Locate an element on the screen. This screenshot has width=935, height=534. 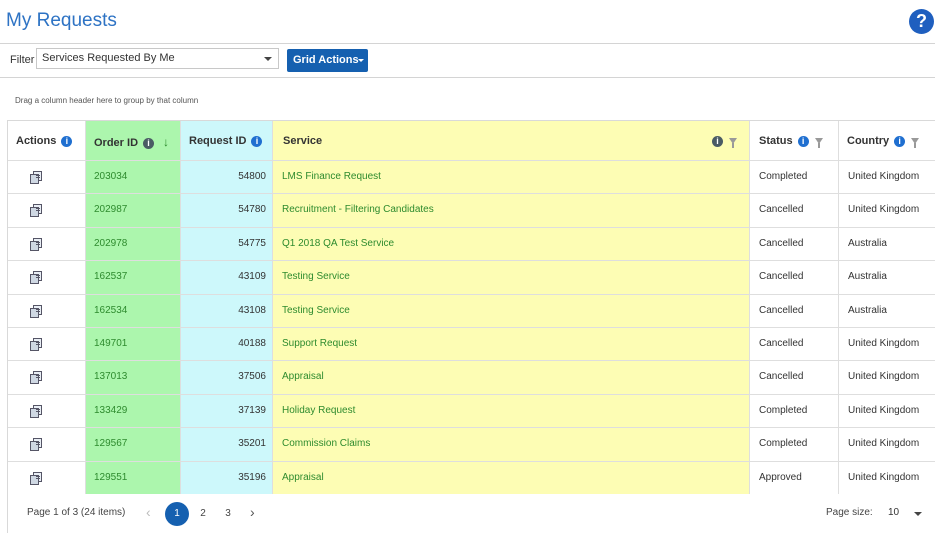
page-size-select: 10 is located at coordinates (893, 512).